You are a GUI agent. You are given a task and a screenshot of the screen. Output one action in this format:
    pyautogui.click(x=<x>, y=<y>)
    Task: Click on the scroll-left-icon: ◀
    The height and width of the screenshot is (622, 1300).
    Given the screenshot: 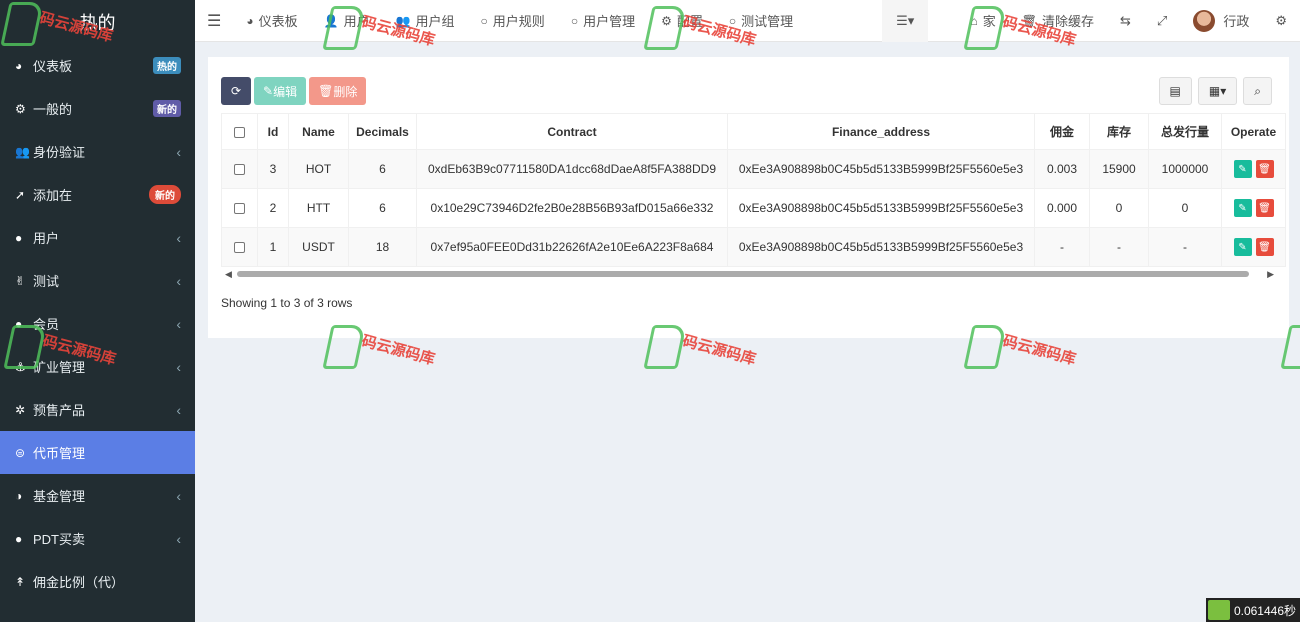 What is the action you would take?
    pyautogui.click(x=228, y=274)
    